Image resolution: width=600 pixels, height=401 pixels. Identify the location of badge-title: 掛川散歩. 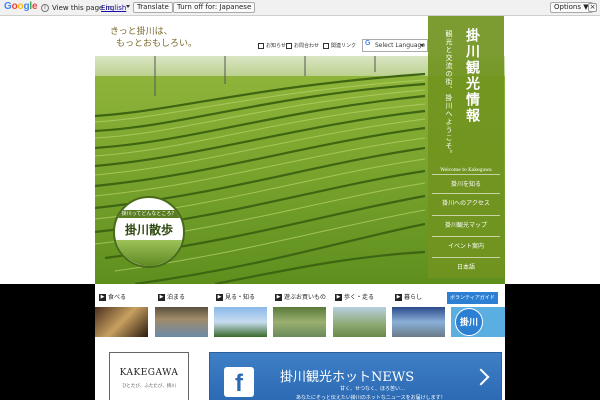
(148, 230).